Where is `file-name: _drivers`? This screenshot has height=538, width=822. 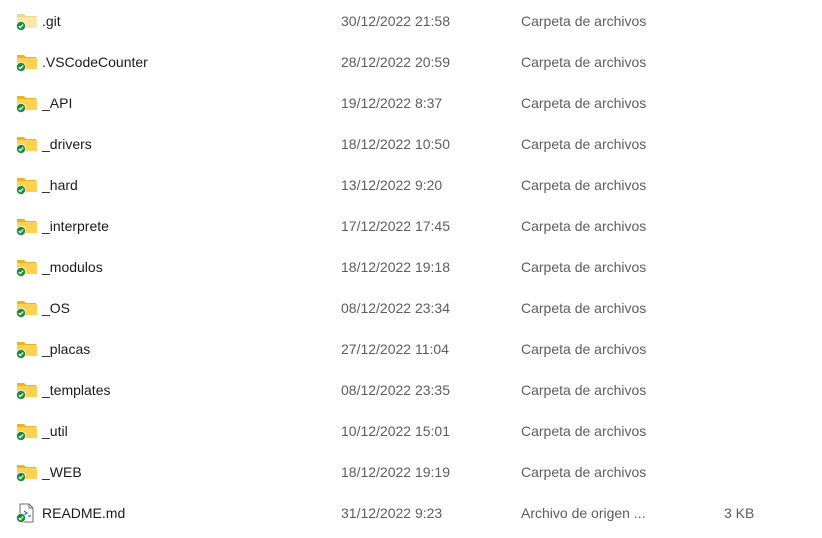 file-name: _drivers is located at coordinates (67, 144).